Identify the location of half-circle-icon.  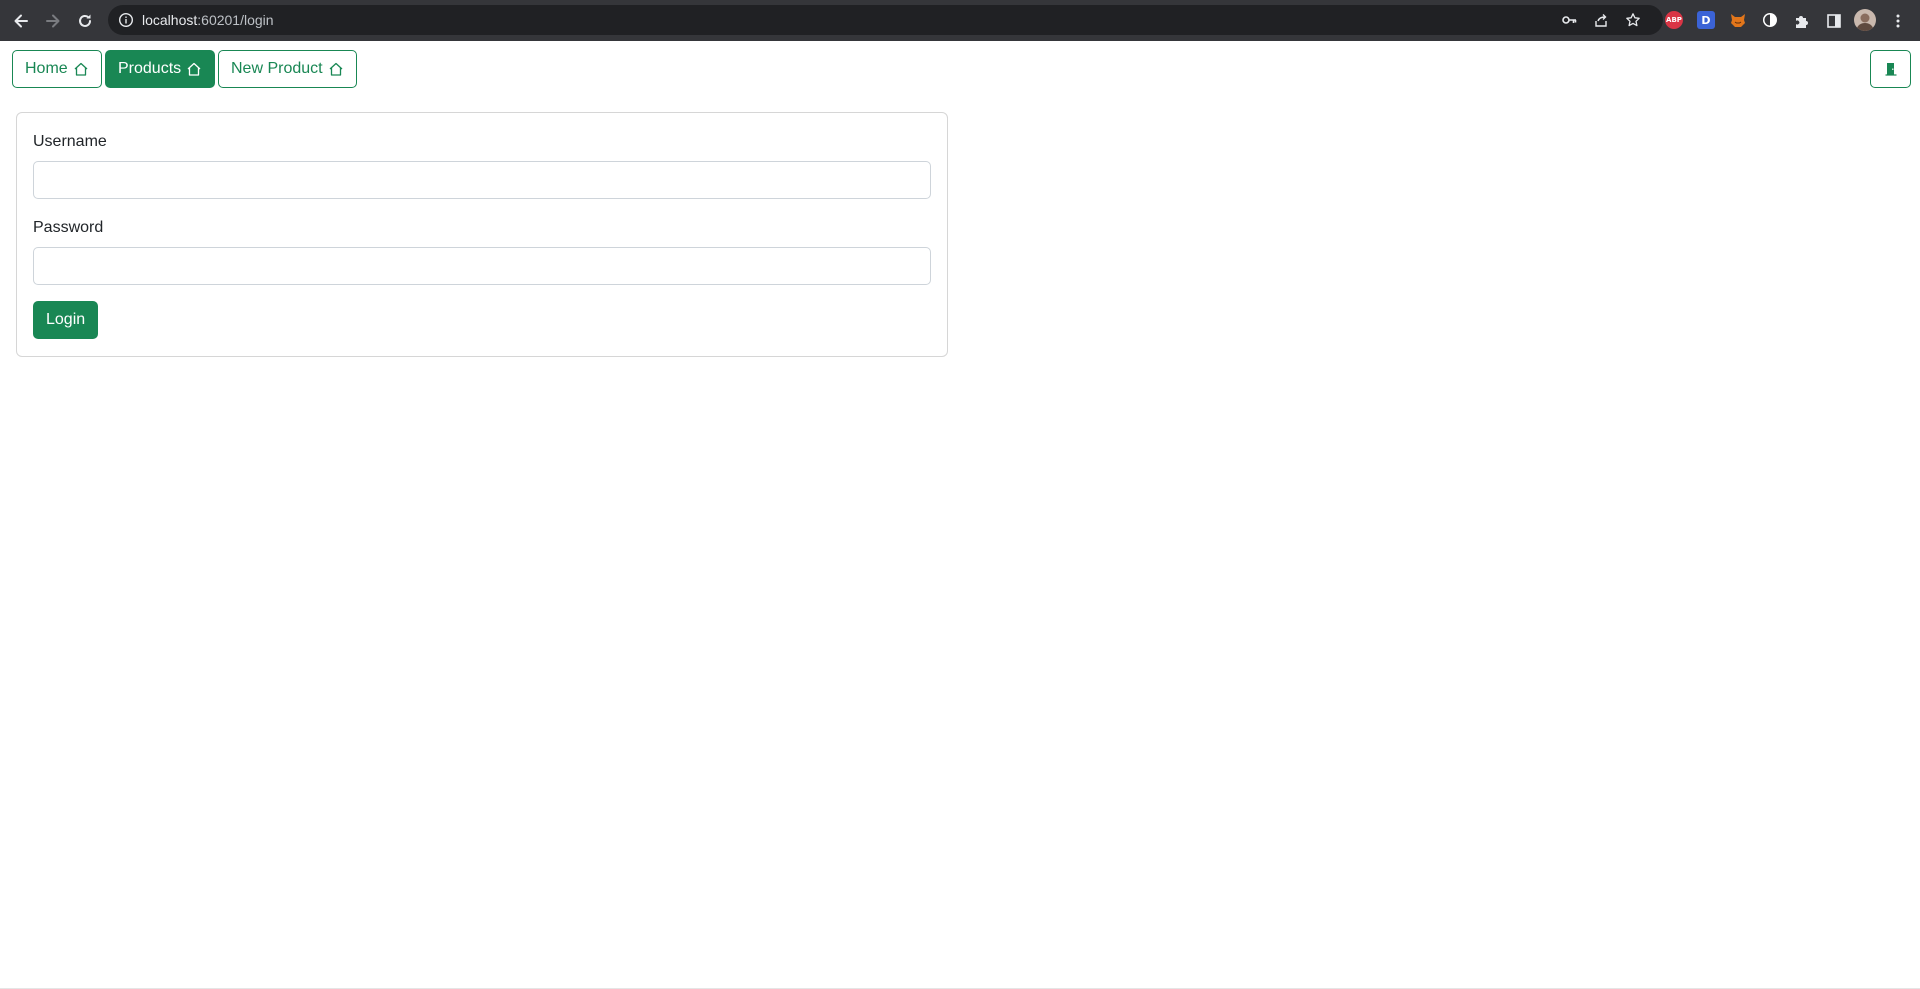
(1770, 20).